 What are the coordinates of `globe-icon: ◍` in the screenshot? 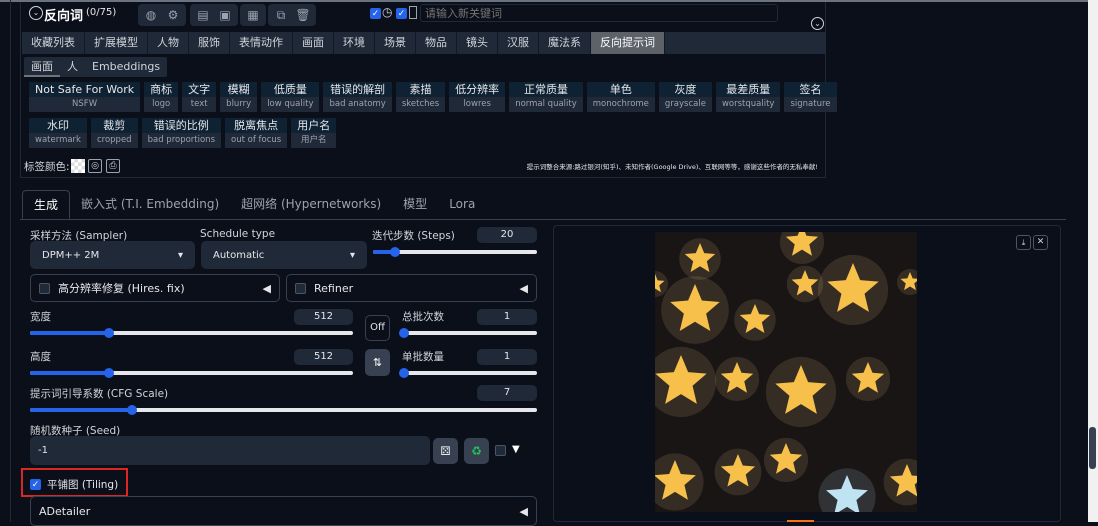 It's located at (151, 15).